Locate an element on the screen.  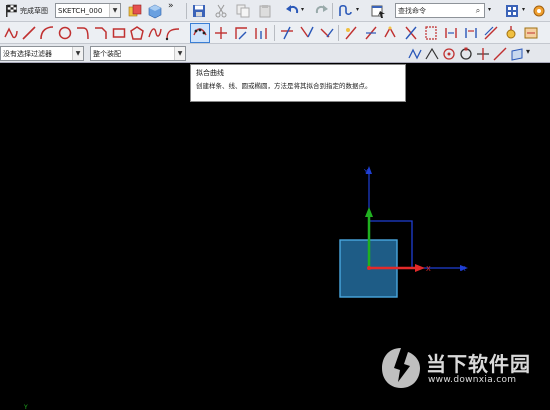
dropdown-icon: ▾ is located at coordinates (357, 9).